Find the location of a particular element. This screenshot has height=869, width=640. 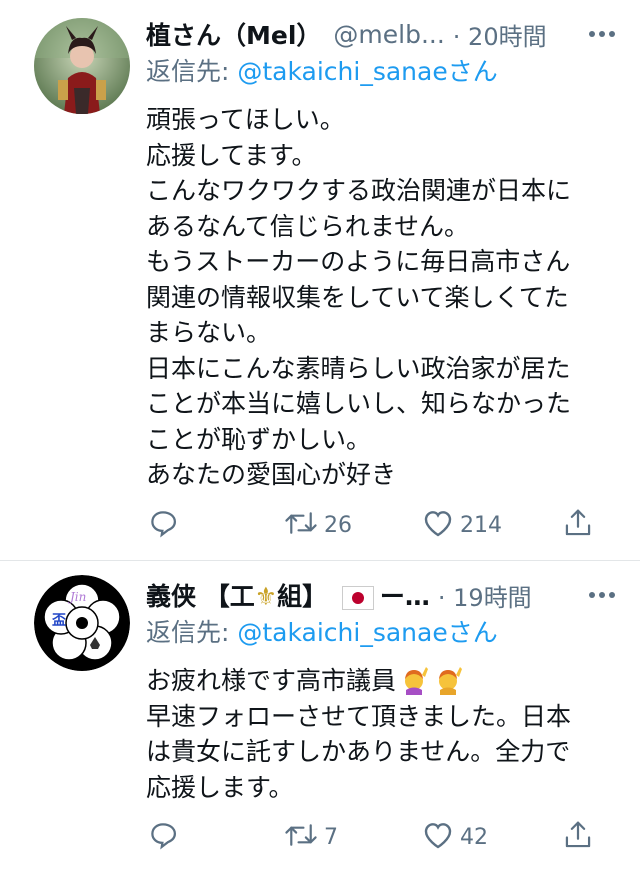

avatar: 盃 Jin is located at coordinates (82, 623).